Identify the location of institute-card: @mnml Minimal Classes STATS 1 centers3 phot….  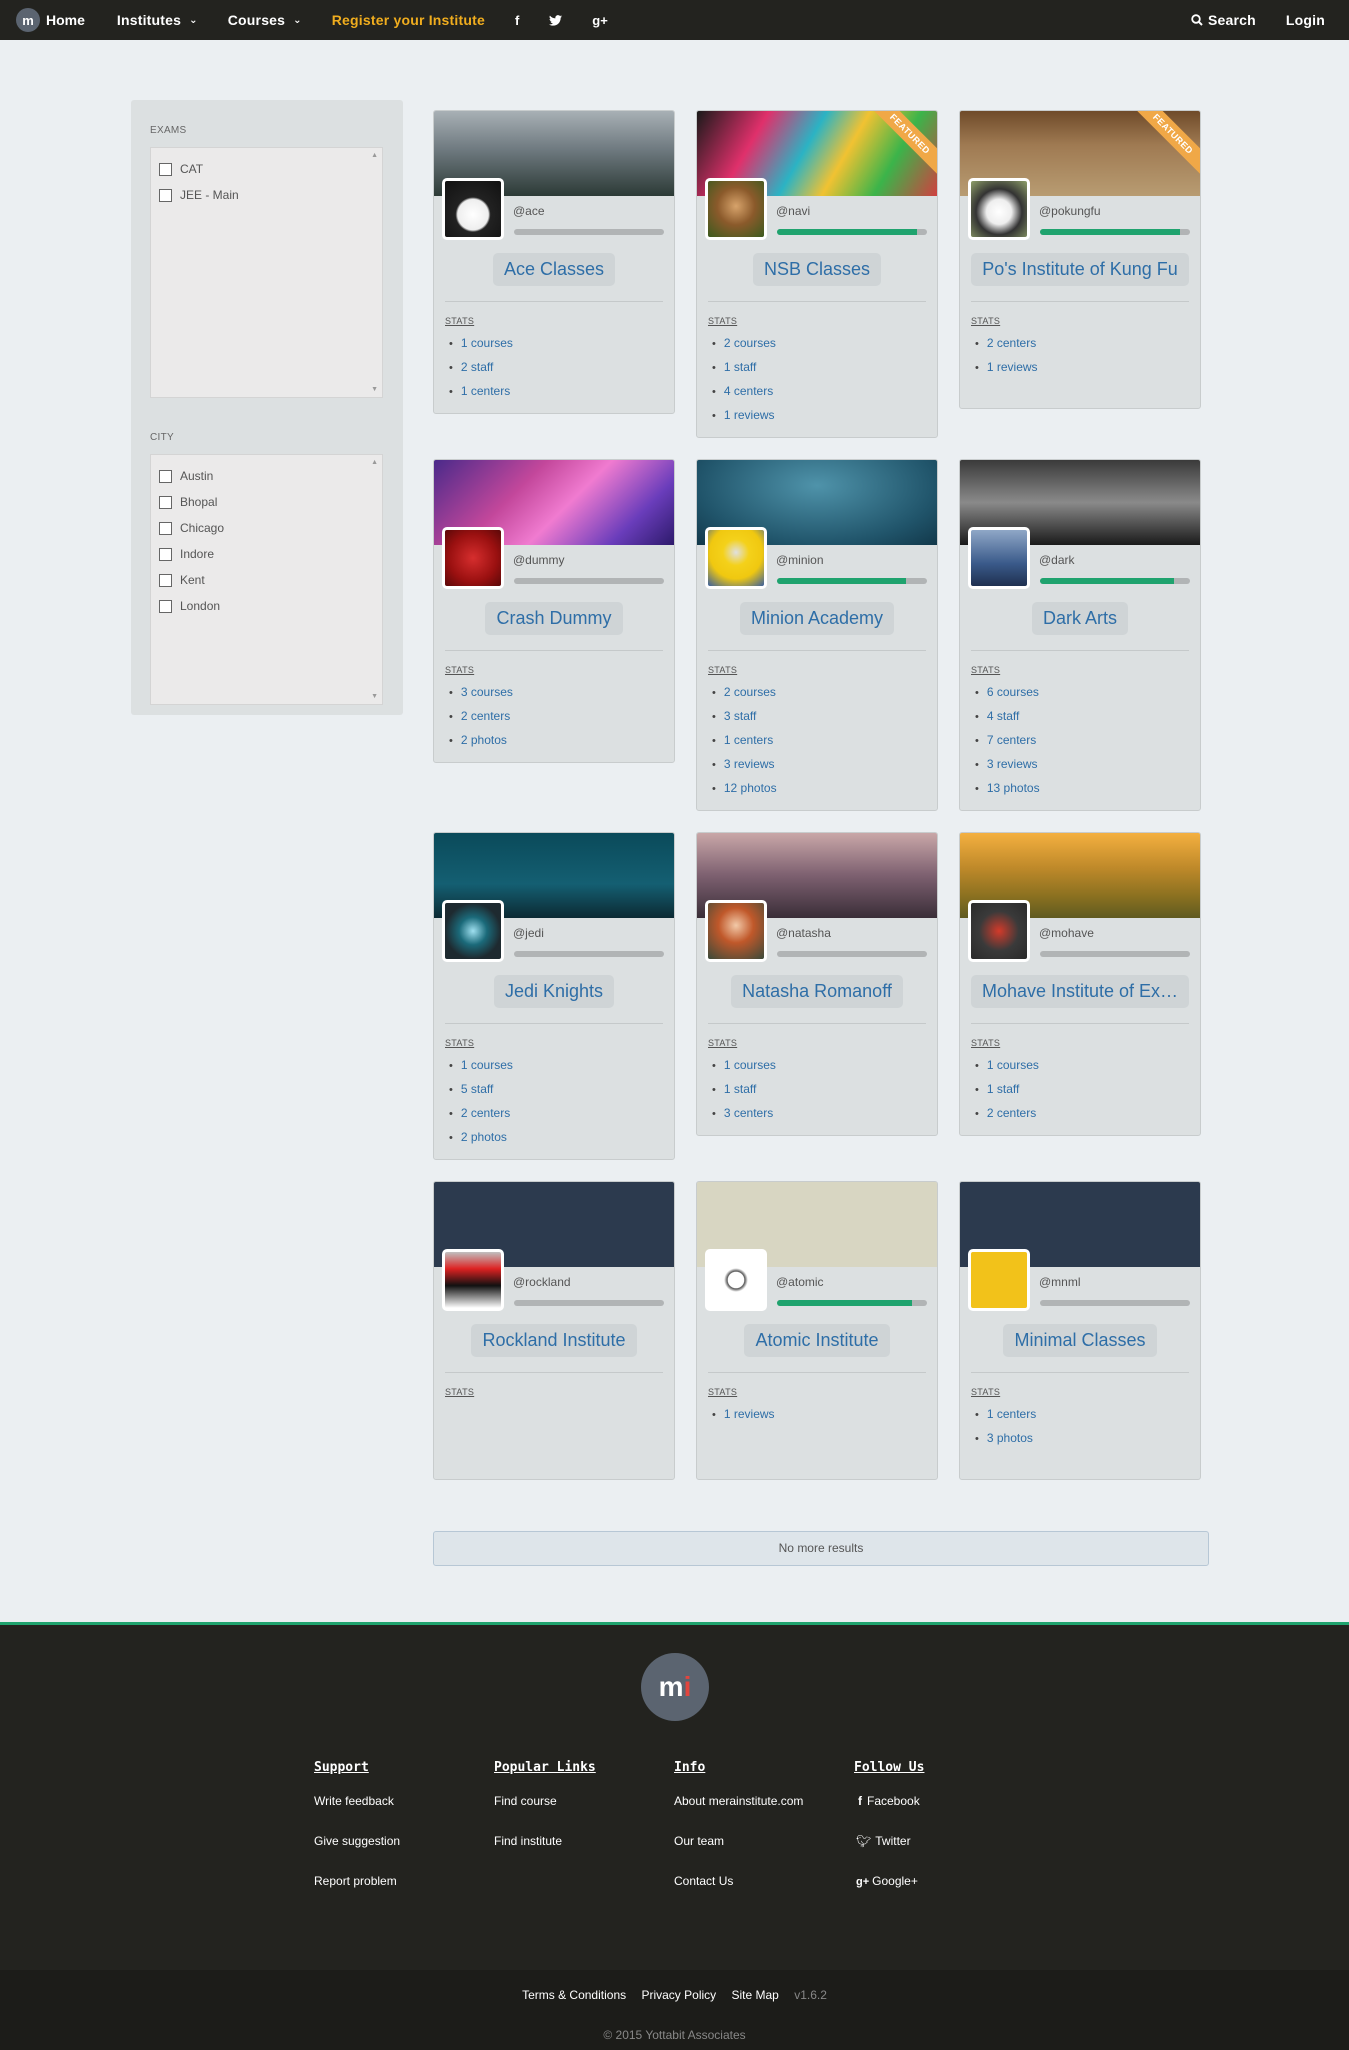
(1080, 1330).